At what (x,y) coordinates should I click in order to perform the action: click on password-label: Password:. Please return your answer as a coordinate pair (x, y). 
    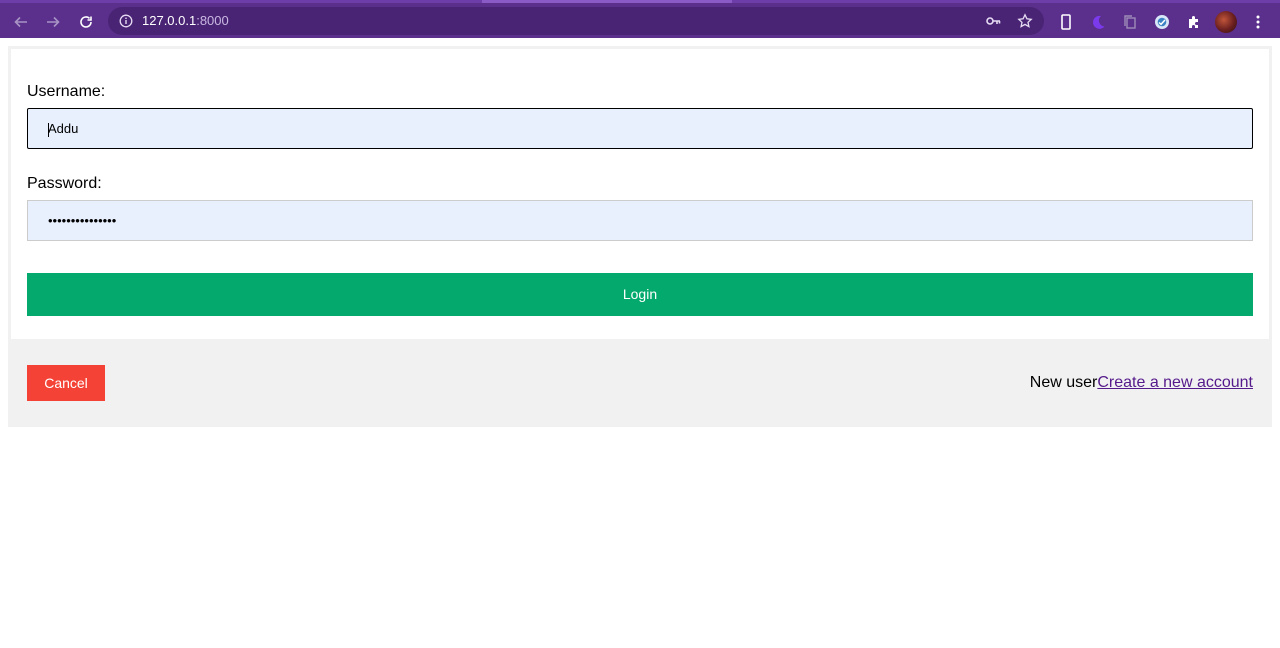
    Looking at the image, I should click on (64, 183).